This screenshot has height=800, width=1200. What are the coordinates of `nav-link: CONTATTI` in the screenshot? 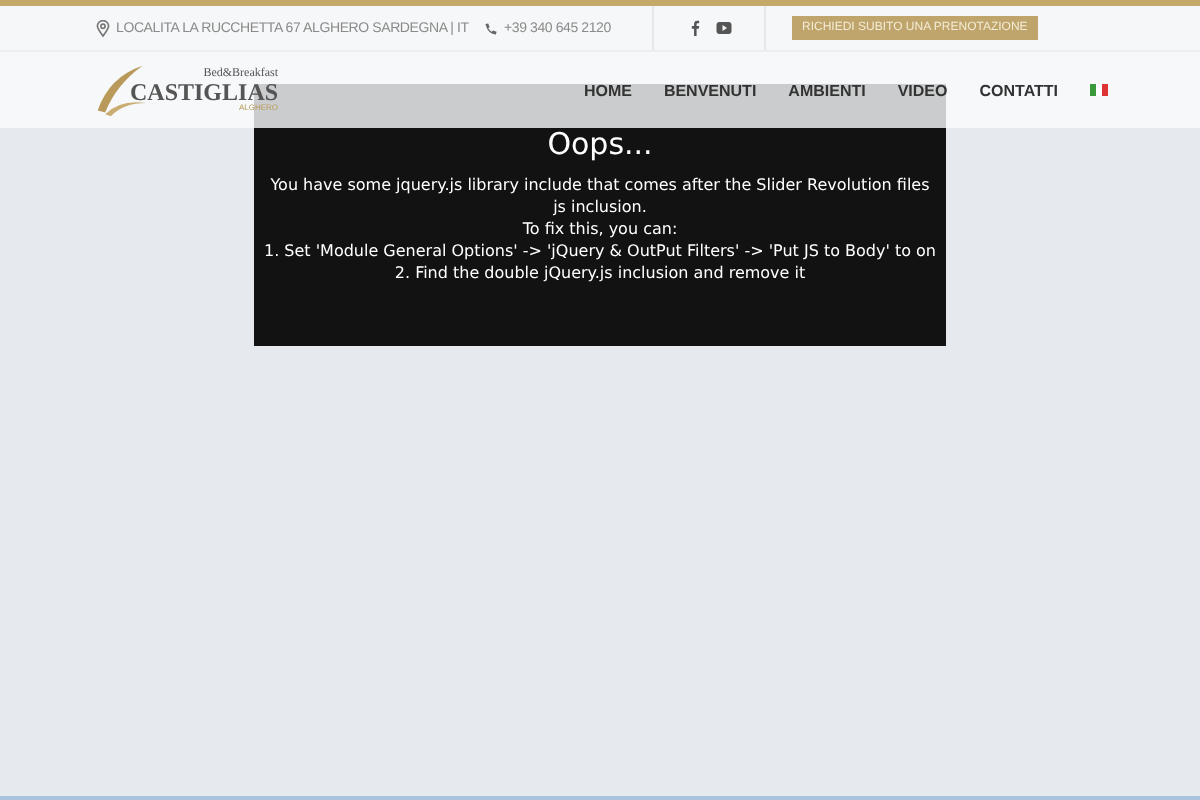 It's located at (1018, 90).